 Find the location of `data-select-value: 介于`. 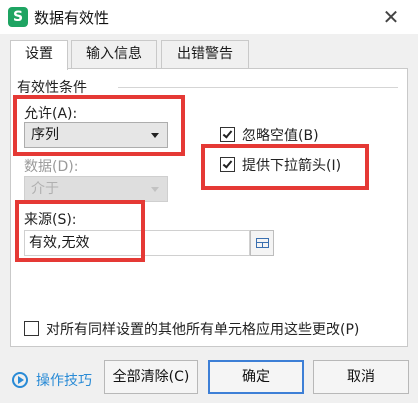

data-select-value: 介于 is located at coordinates (45, 189).